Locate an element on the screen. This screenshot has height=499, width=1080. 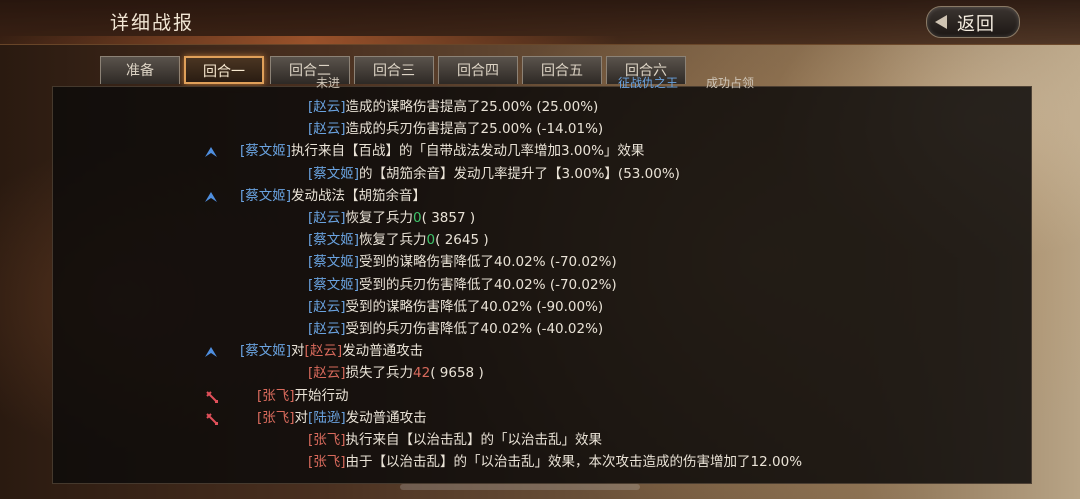
log-row: [赵云]造成的兵刃伤害提高了25.00% (-14.01%) is located at coordinates (455, 129).